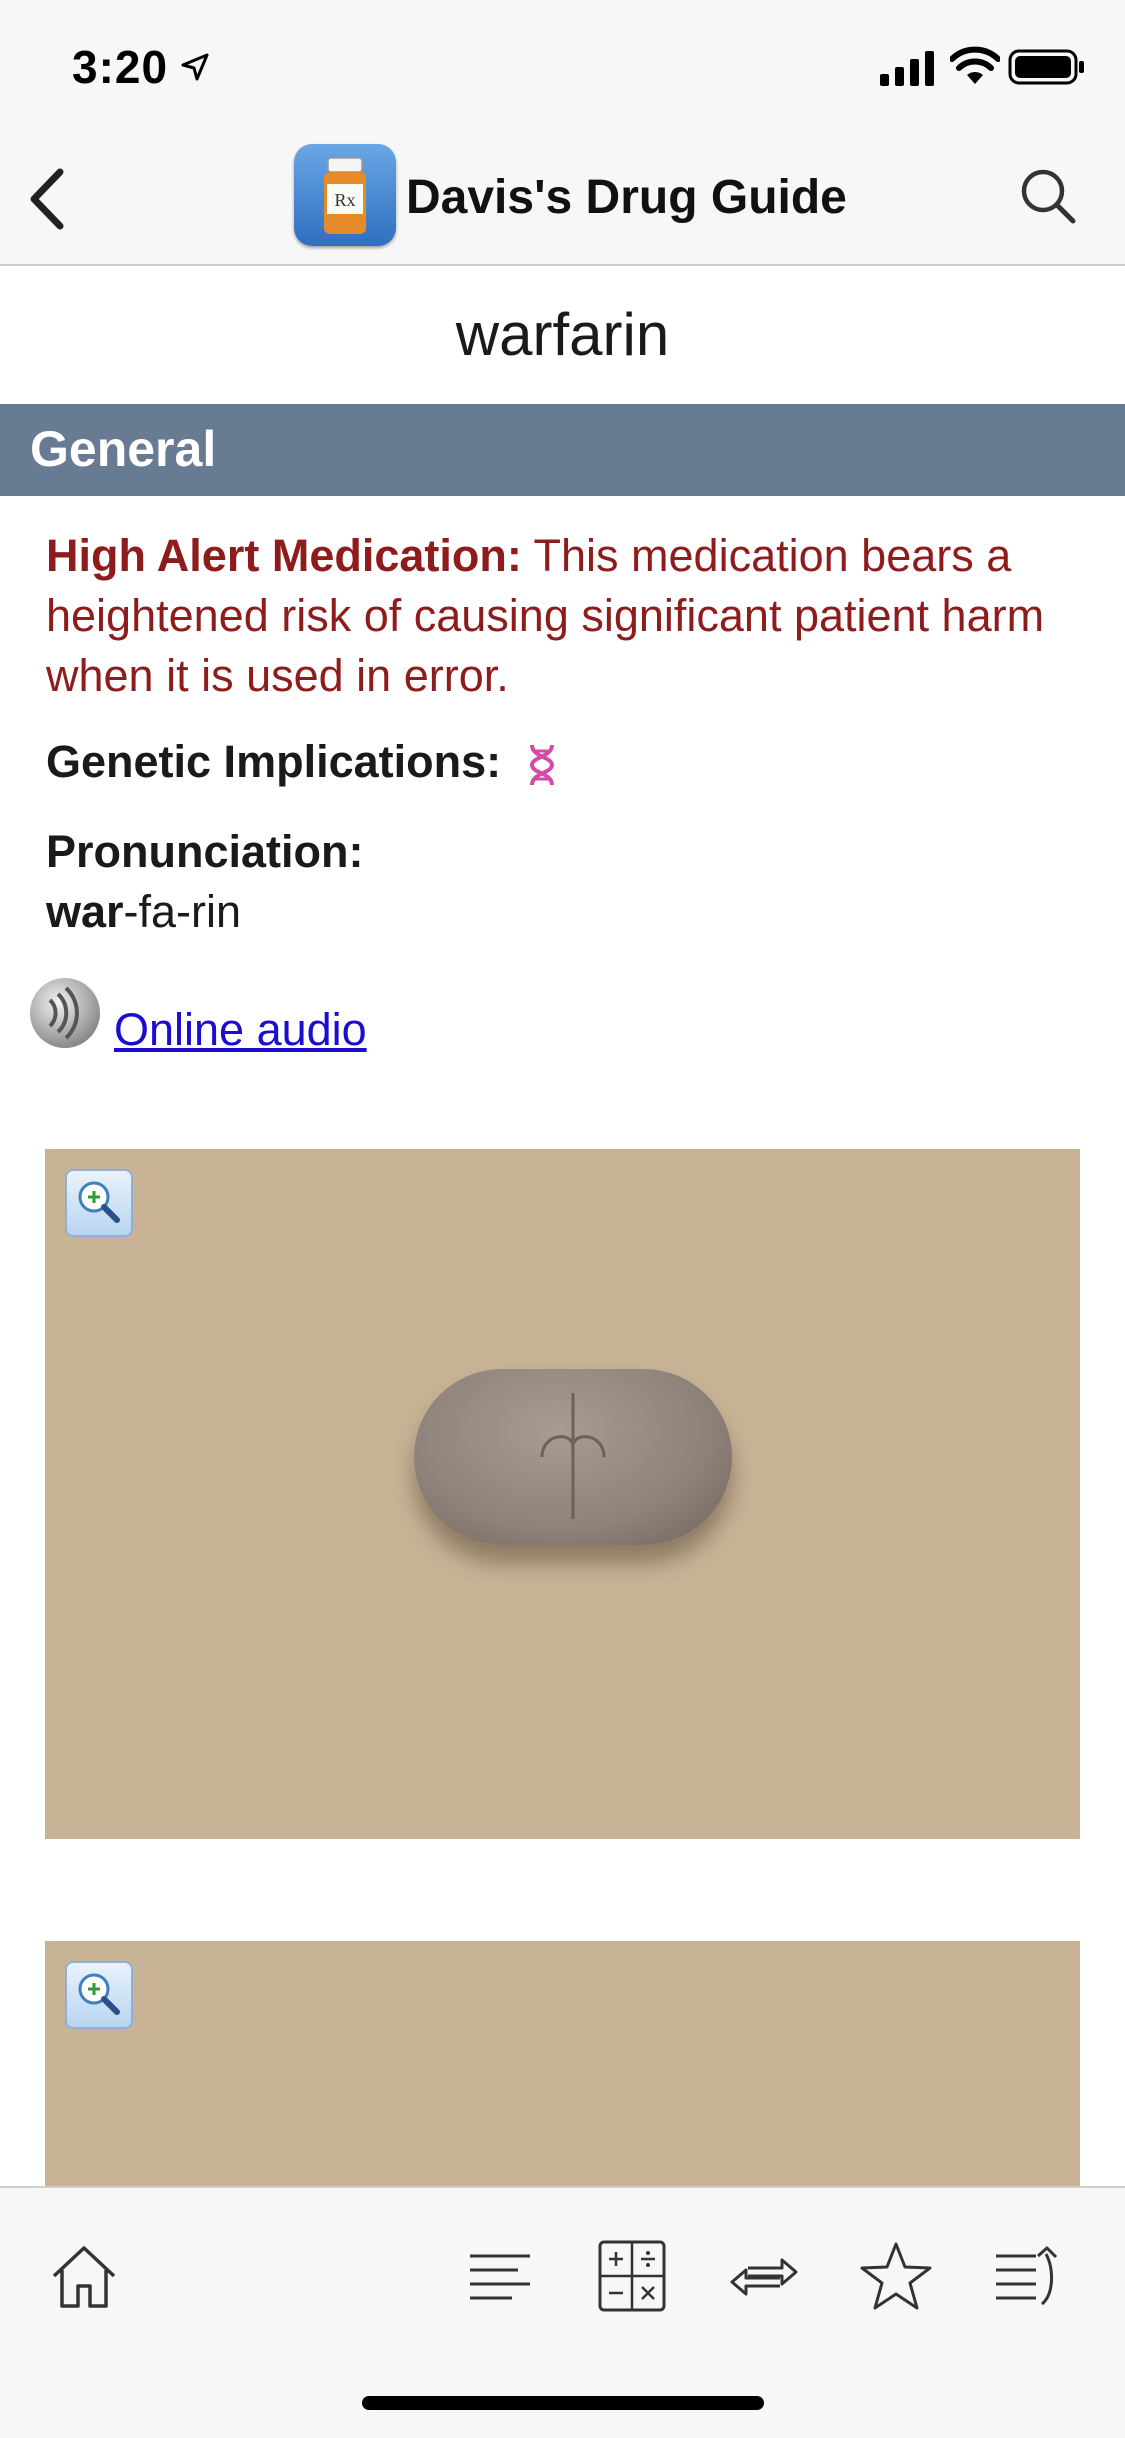 This screenshot has height=2438, width=1125. I want to click on status-bar: 3:20, so click(562, 66).